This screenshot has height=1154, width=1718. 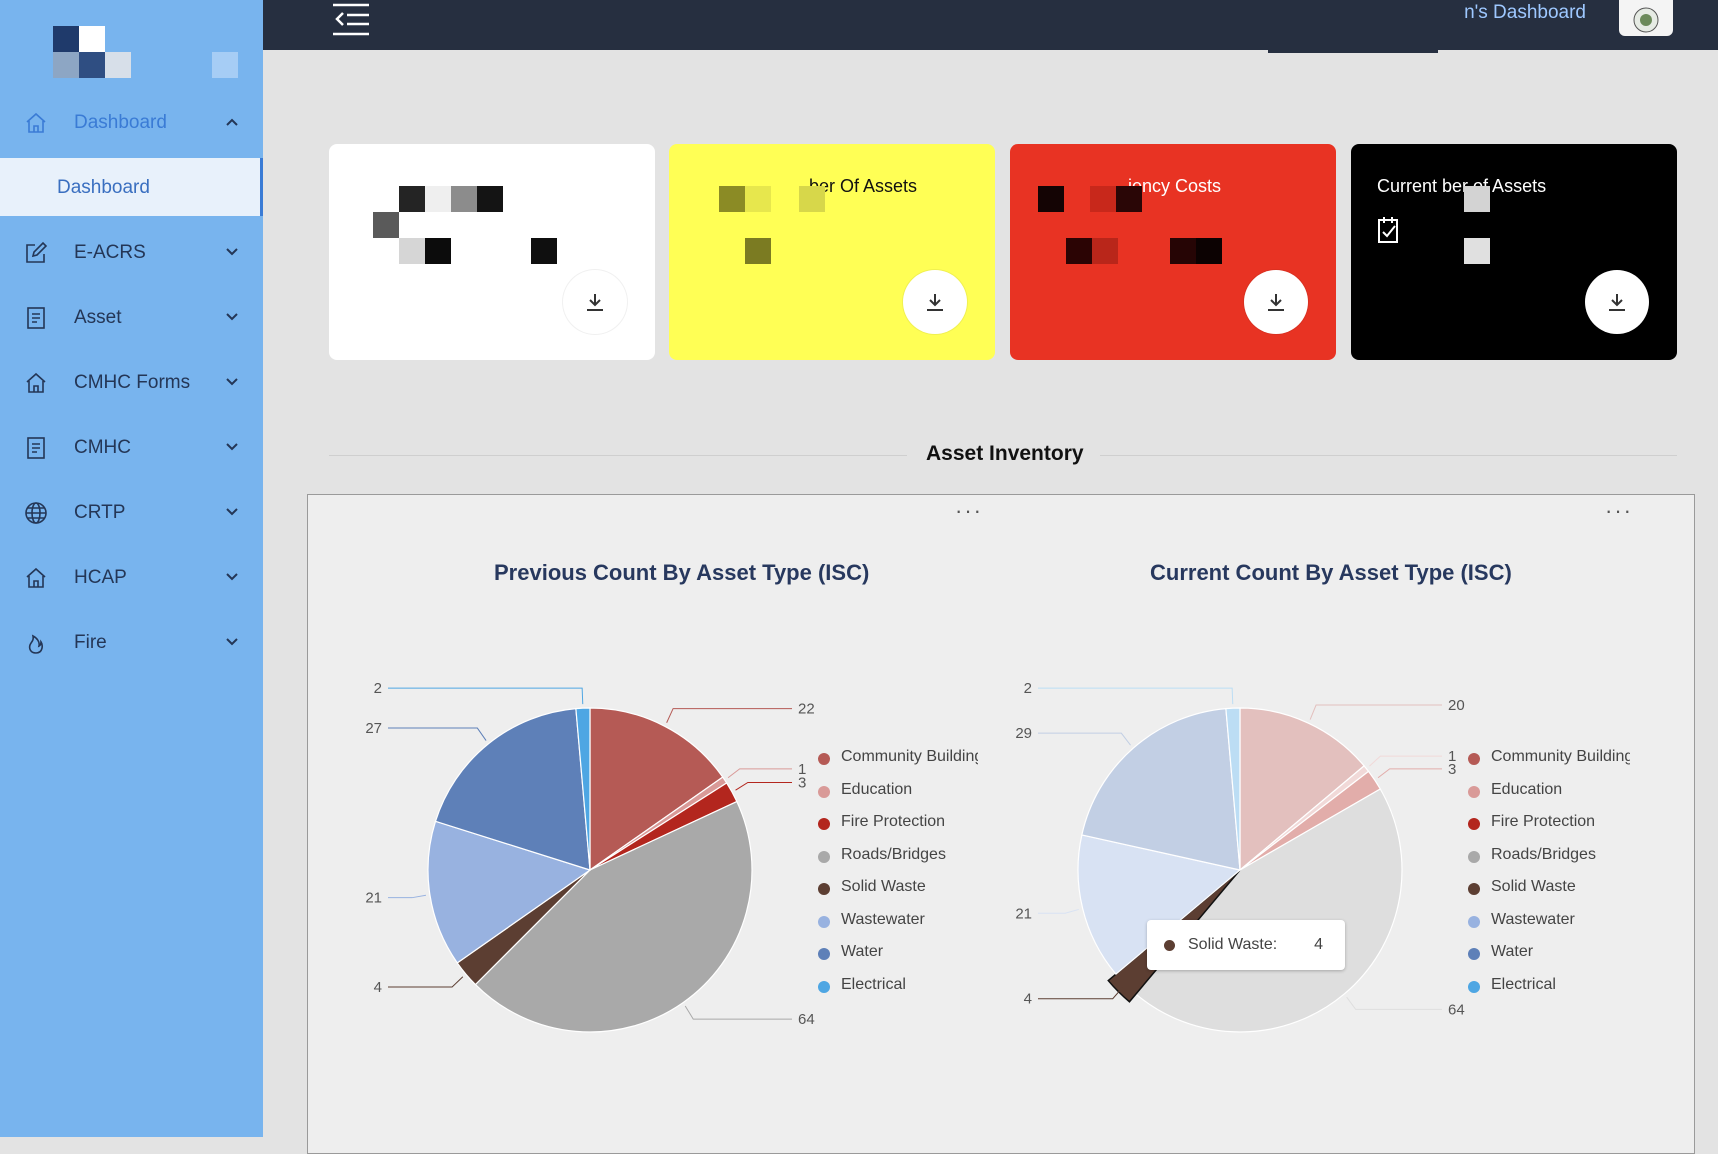 I want to click on sidebar-item-dashboard: Dashboard, so click(x=131, y=123).